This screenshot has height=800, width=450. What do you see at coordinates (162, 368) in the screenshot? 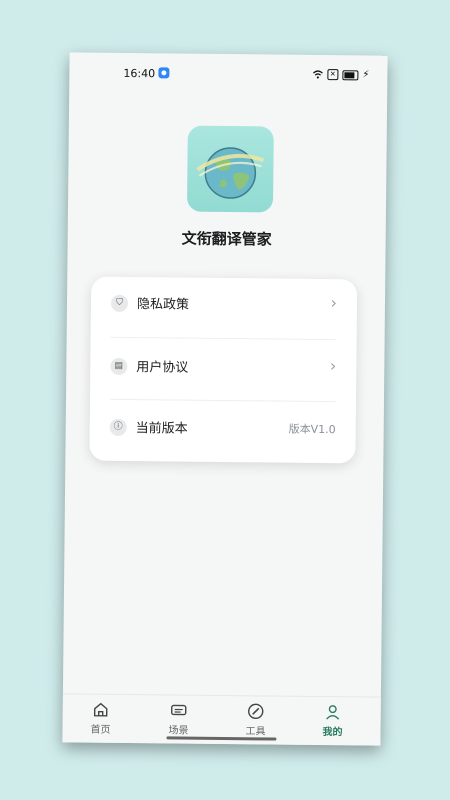
I see `user-agreement-label: 用户协议` at bounding box center [162, 368].